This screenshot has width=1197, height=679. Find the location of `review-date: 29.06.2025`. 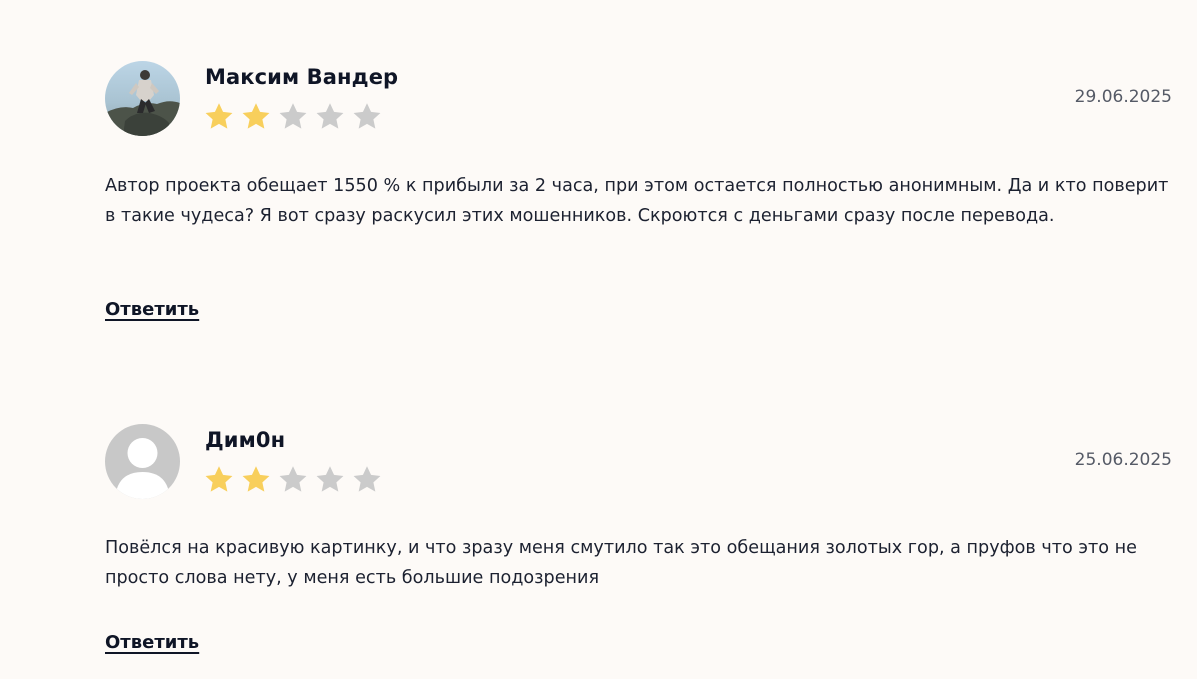

review-date: 29.06.2025 is located at coordinates (1123, 97).